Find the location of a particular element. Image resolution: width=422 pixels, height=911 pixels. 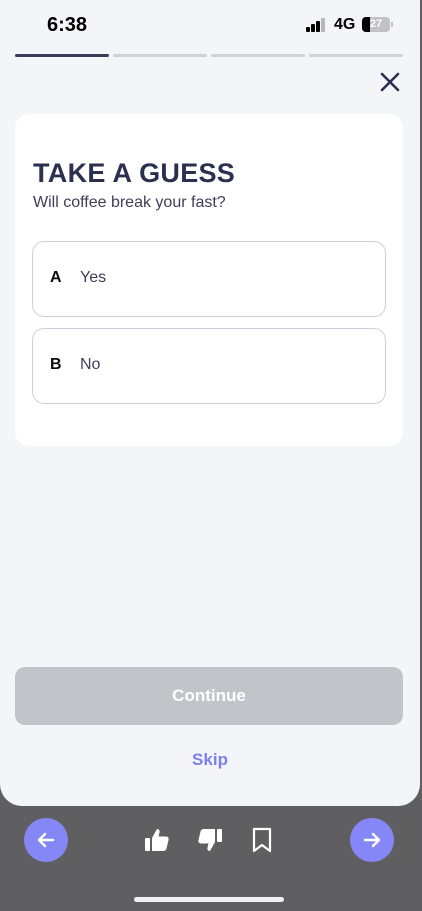

close-icon is located at coordinates (390, 82).